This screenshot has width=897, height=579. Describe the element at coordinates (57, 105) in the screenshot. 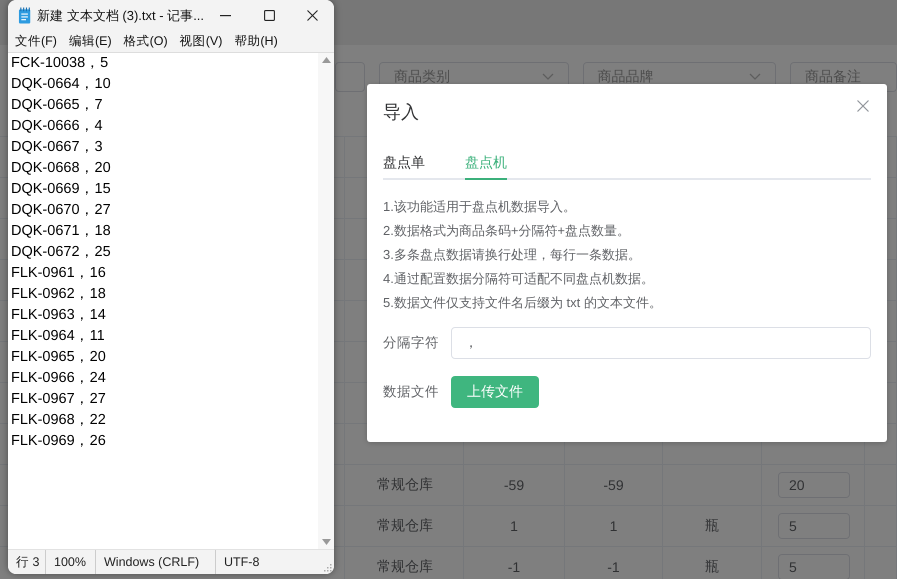

I see `text-line: DQK-0665，7` at that location.